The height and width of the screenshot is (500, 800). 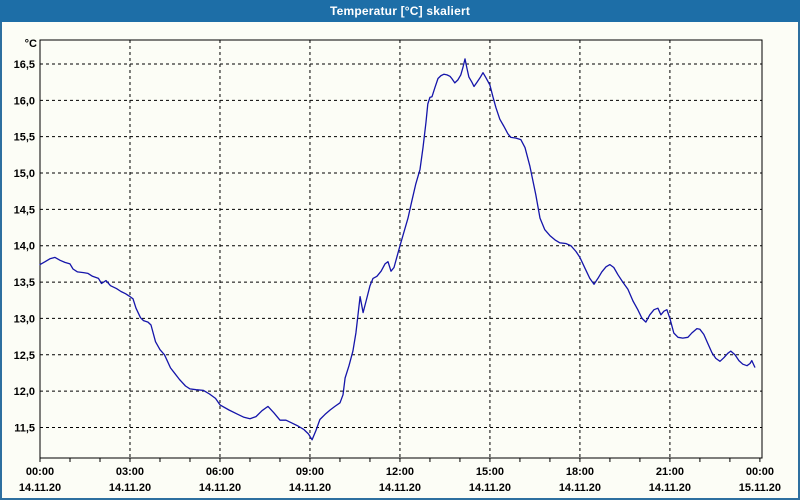 I want to click on x-tick-time-label: 21:00, so click(x=670, y=472).